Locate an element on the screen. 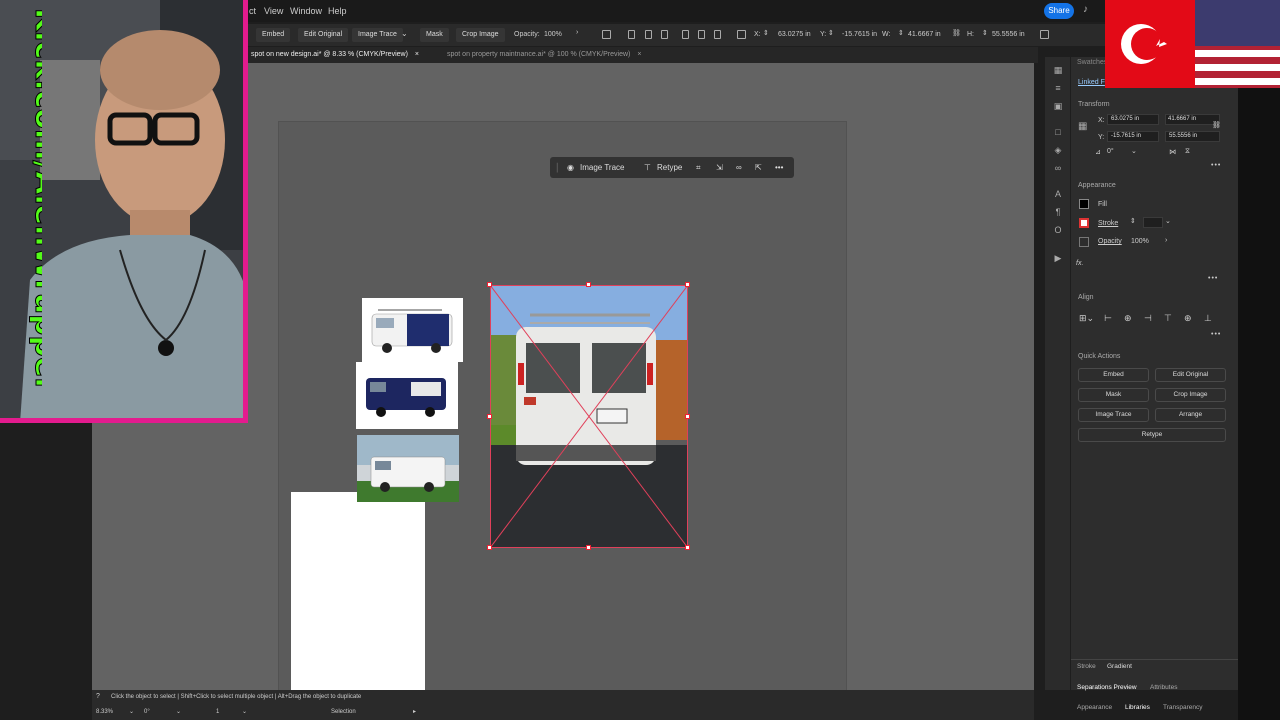 The height and width of the screenshot is (720, 1280). embed-button: Embed is located at coordinates (273, 35).